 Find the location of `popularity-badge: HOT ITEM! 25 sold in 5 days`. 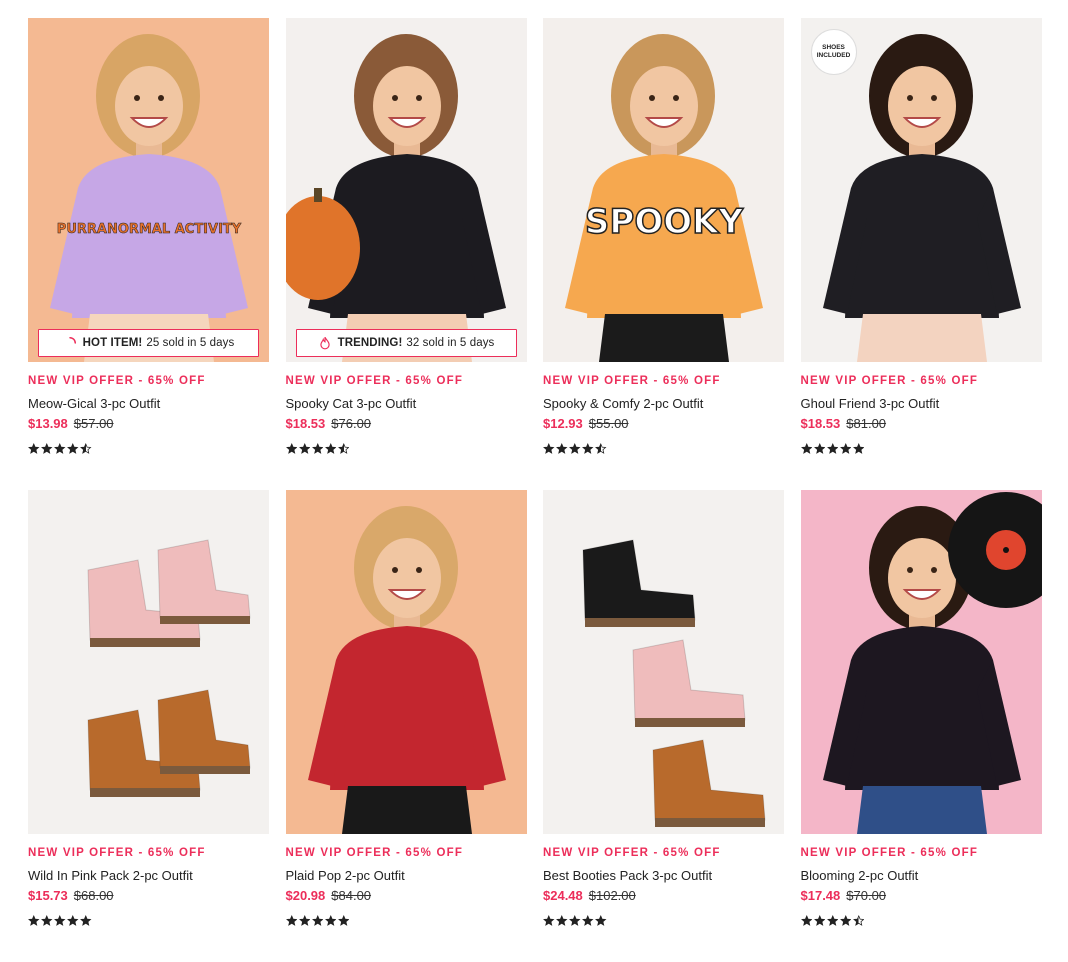

popularity-badge: HOT ITEM! 25 sold in 5 days is located at coordinates (148, 343).